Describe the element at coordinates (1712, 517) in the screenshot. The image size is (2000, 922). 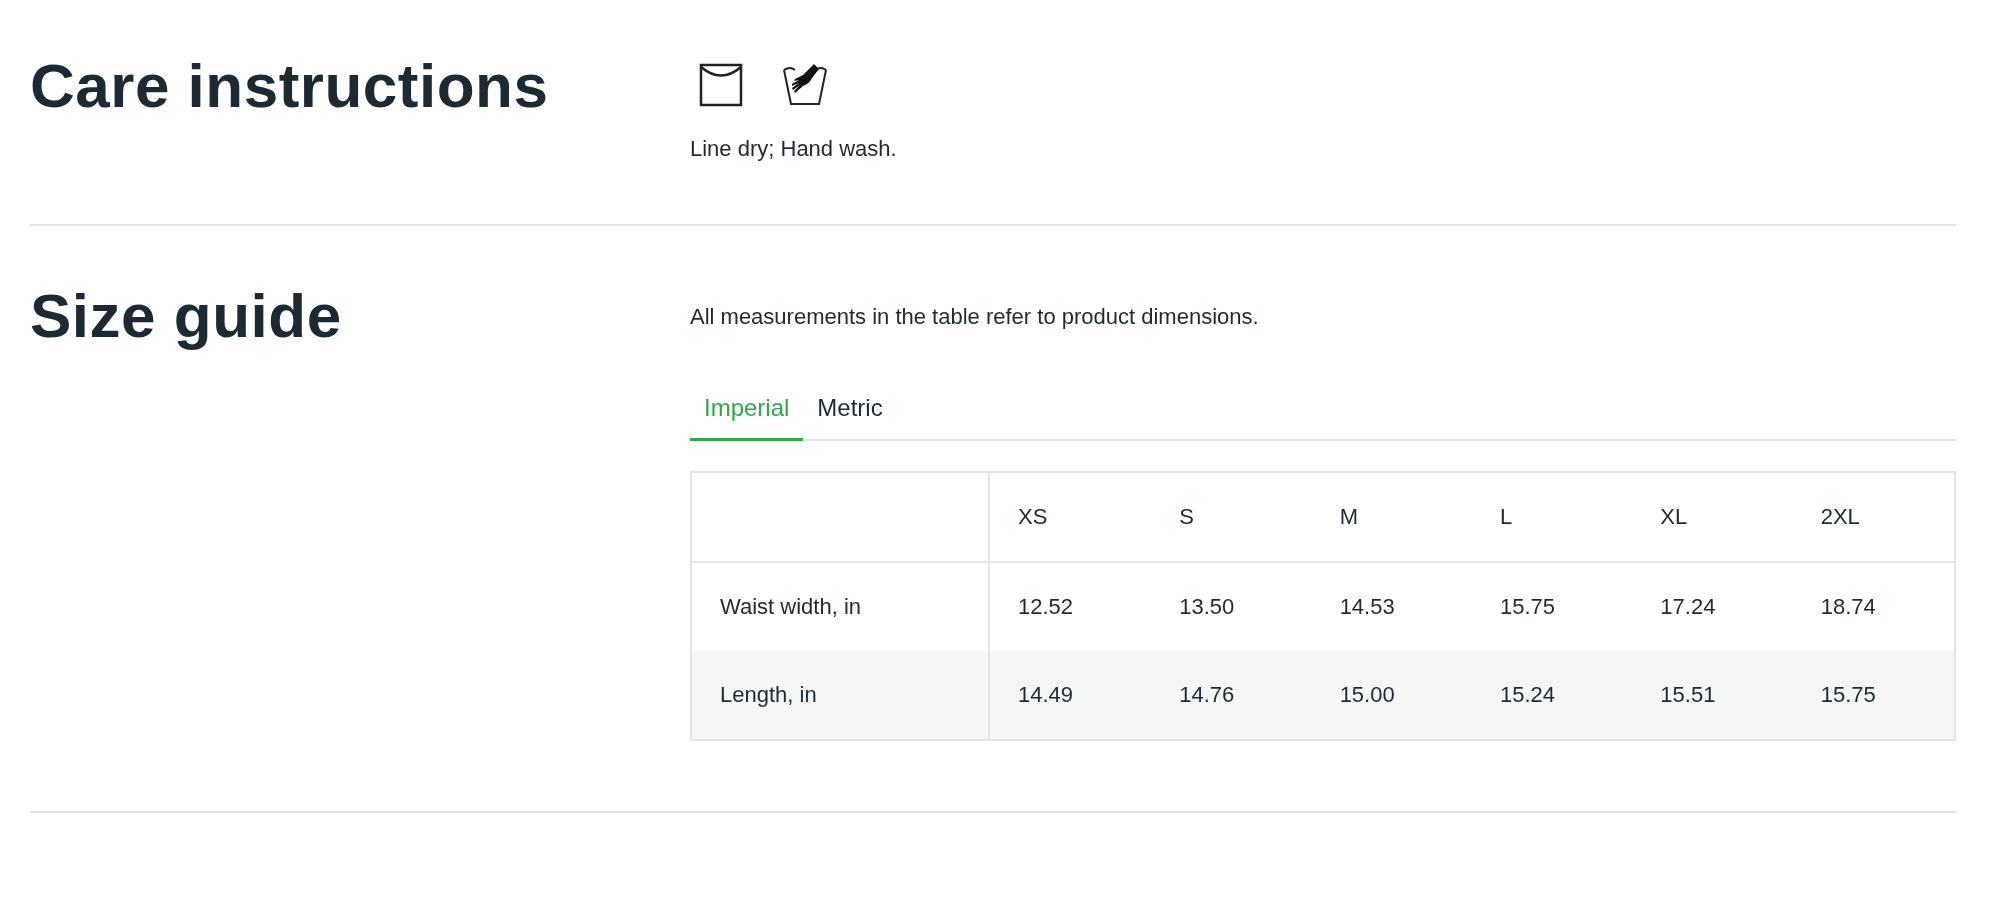
I see `column-header: XL` at that location.